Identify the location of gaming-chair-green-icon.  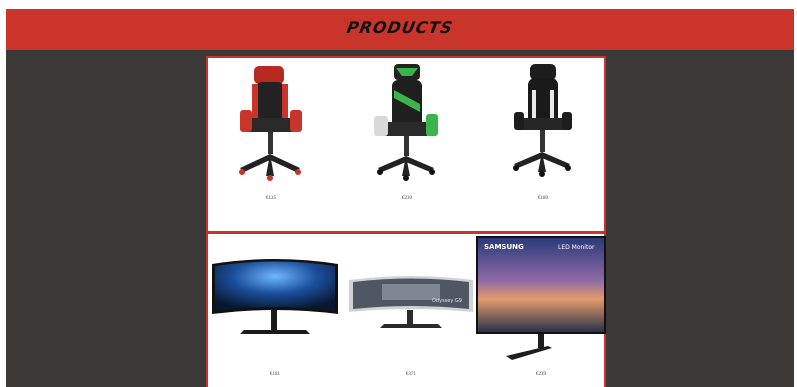
(406, 122).